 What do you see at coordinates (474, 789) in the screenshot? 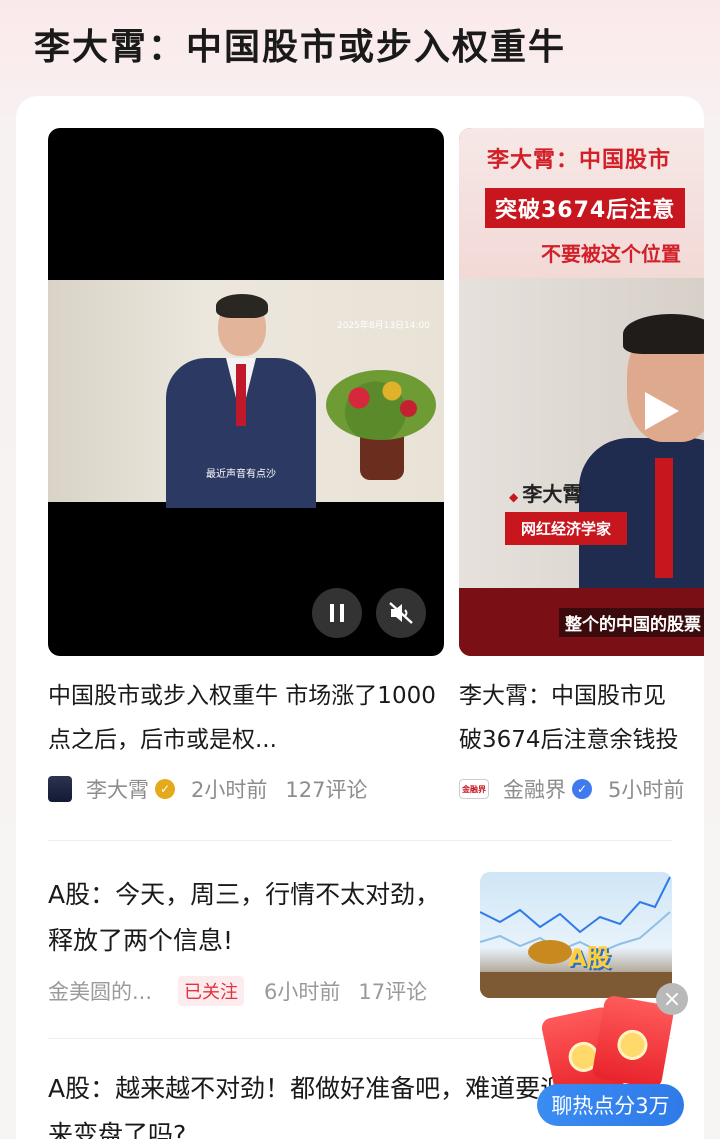
I see `avatar: 金融界` at bounding box center [474, 789].